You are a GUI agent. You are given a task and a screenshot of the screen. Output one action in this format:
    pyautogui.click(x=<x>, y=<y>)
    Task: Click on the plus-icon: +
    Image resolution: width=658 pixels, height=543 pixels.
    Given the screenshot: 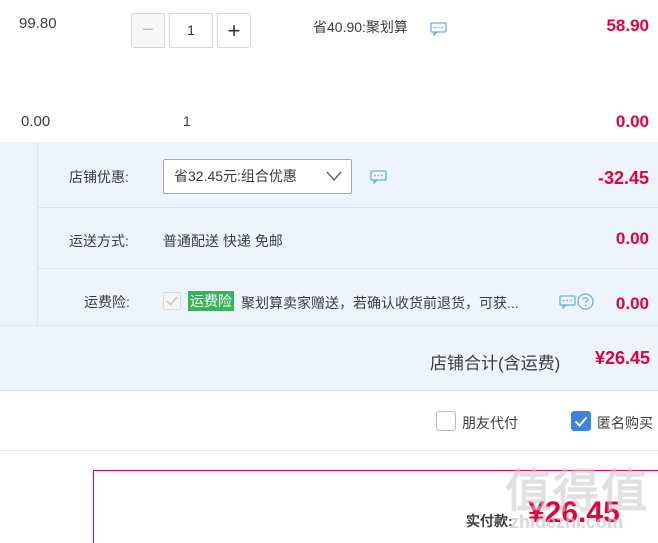 What is the action you would take?
    pyautogui.click(x=234, y=30)
    